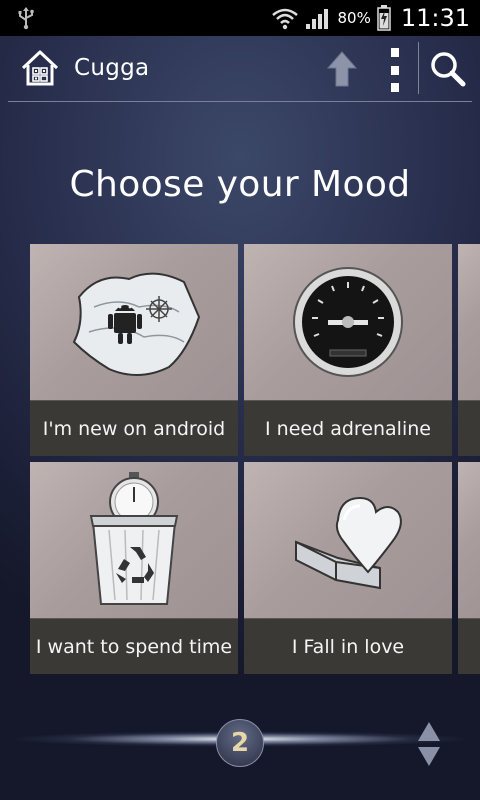 Image resolution: width=480 pixels, height=800 pixels. What do you see at coordinates (354, 18) in the screenshot?
I see `battery-percent: 80%` at bounding box center [354, 18].